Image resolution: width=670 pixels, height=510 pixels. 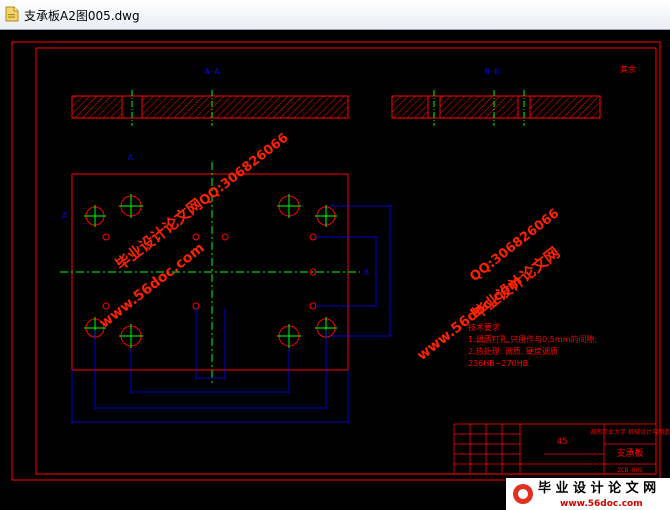 I want to click on footer-watermark: 毕 业 设 计 论 文 网 www.56doc.com, so click(x=588, y=494).